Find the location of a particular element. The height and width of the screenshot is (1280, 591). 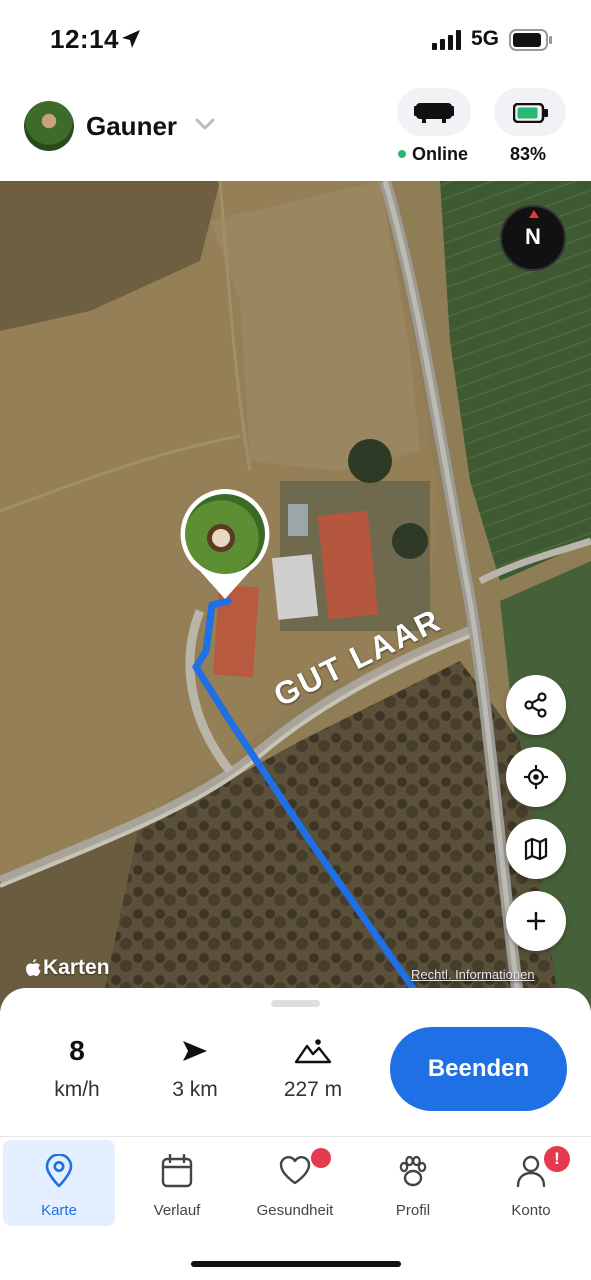

notification-dot-badge is located at coordinates (321, 1158).